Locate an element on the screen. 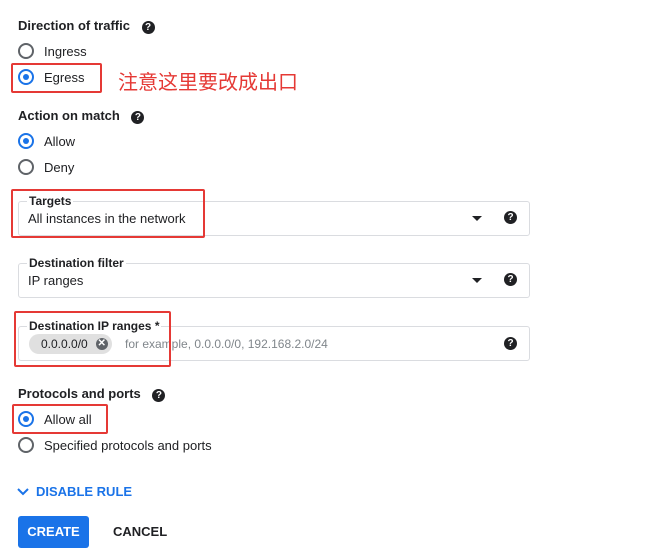 The width and height of the screenshot is (657, 560). protocols-title: Protocols and ports ? is located at coordinates (92, 394).